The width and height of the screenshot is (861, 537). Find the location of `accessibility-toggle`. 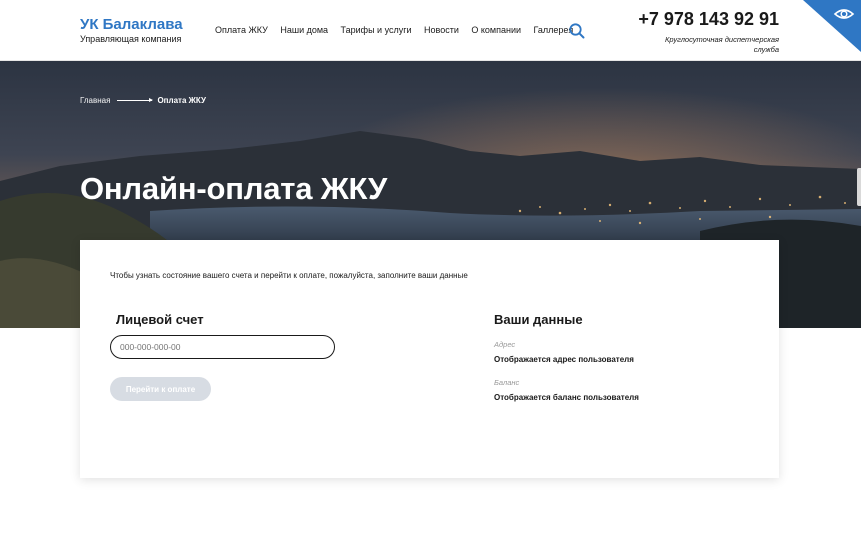

accessibility-toggle is located at coordinates (832, 26).